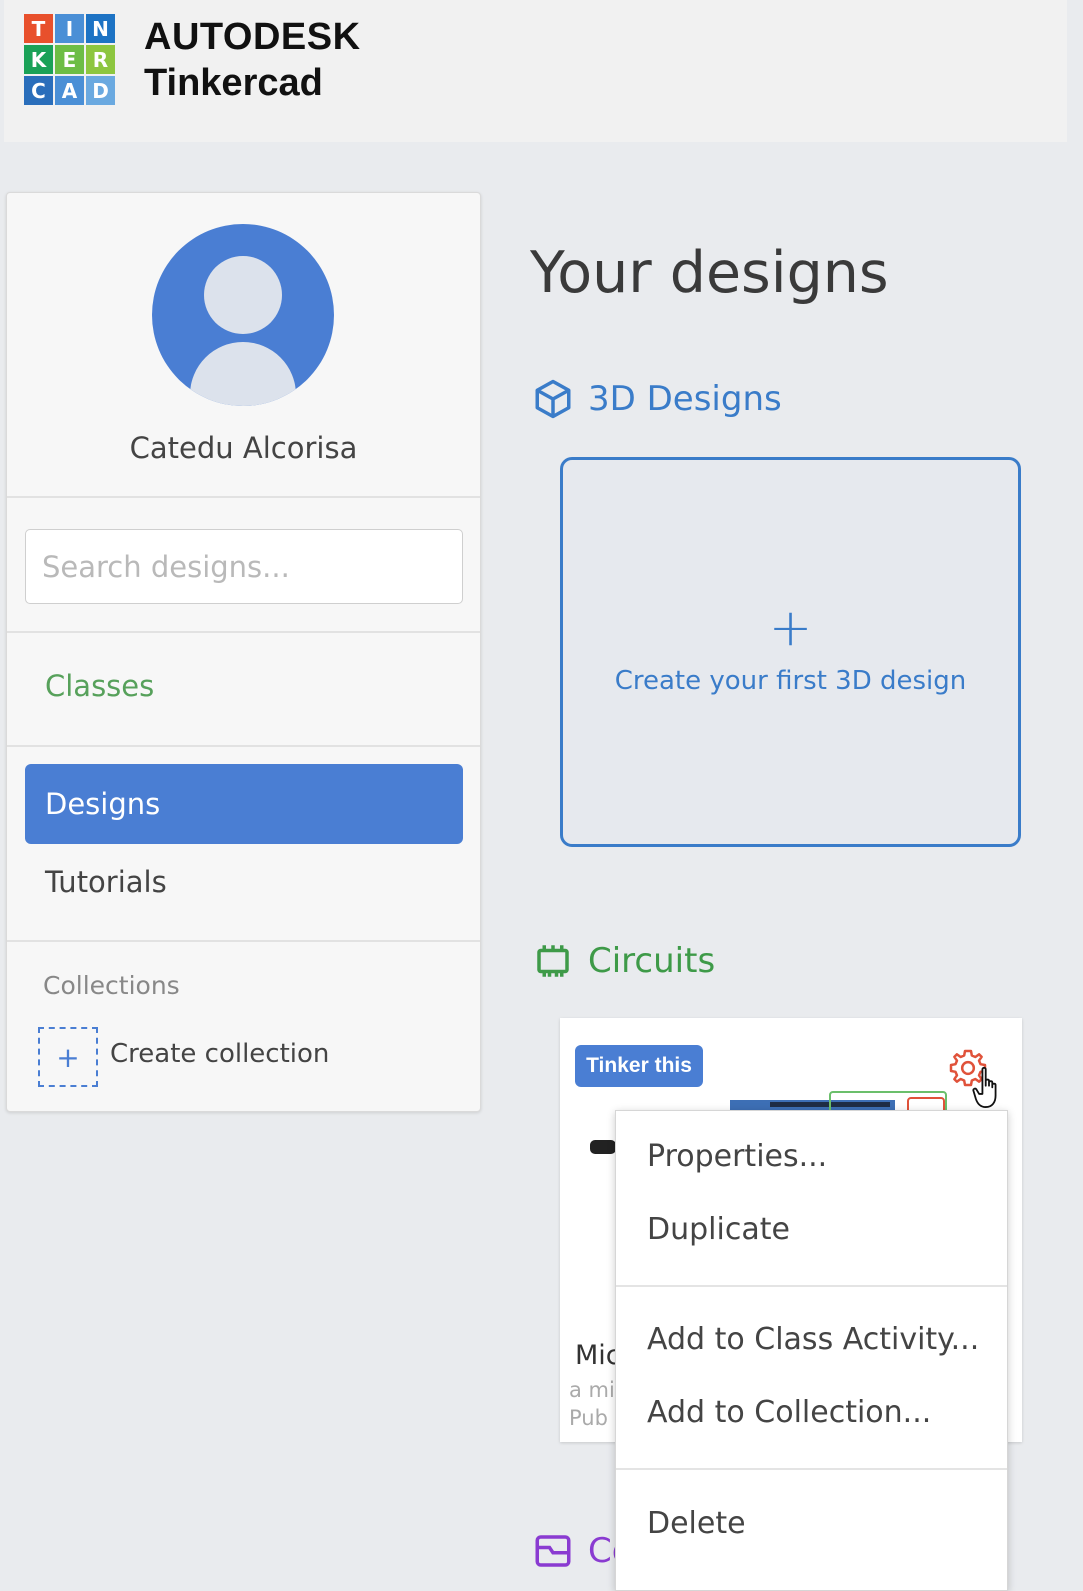 The width and height of the screenshot is (1083, 1591). Describe the element at coordinates (598, 1355) in the screenshot. I see `card-title: Mic` at that location.